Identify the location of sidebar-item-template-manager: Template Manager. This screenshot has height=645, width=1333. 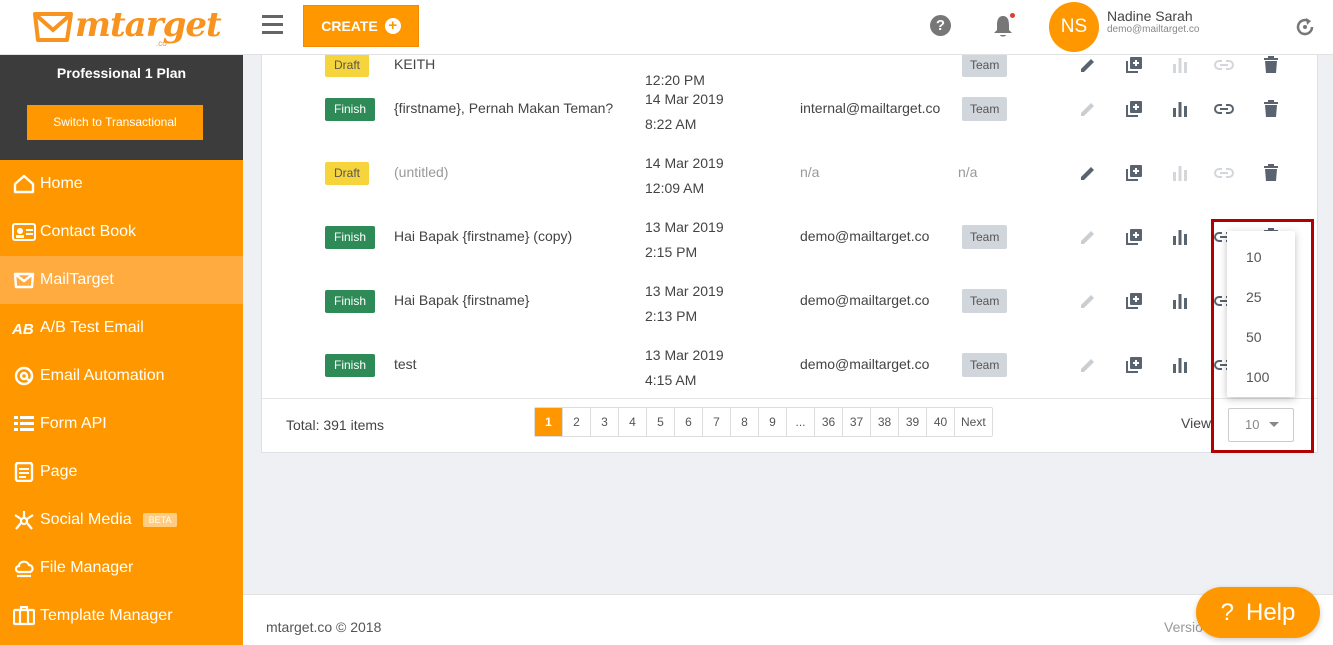
(121, 616).